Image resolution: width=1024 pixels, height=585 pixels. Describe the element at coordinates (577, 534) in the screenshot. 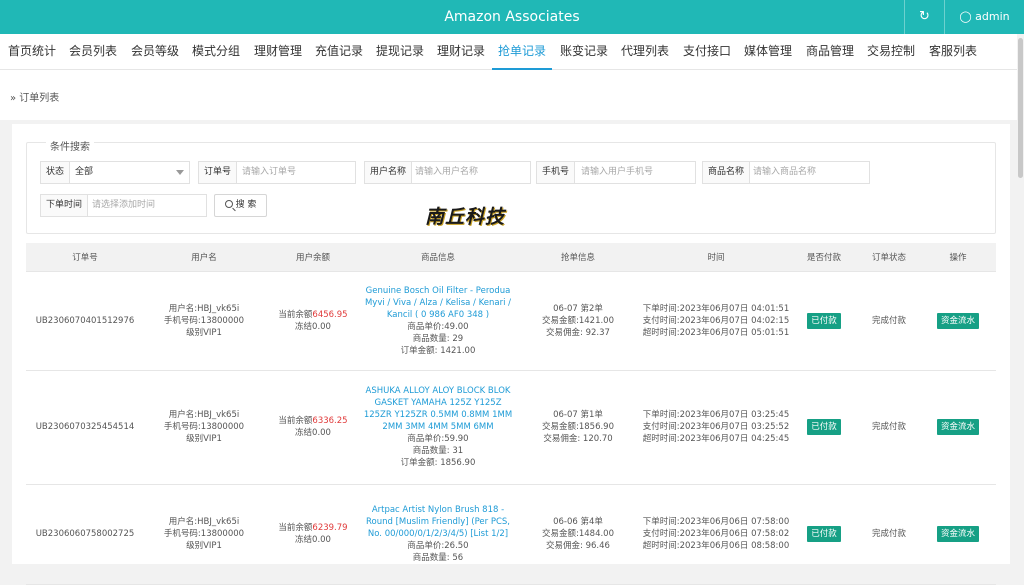

I see `trade-amount: 交易金额:1484.00` at that location.